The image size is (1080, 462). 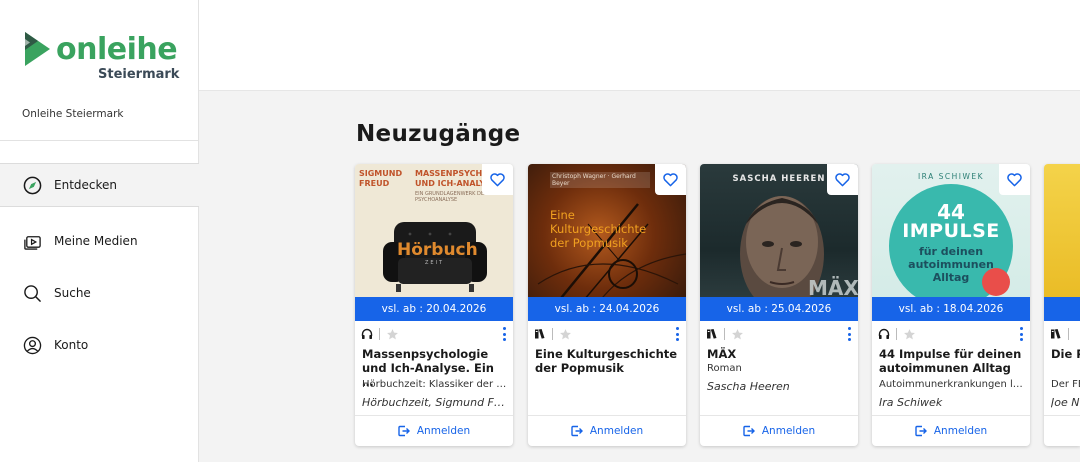 What do you see at coordinates (32, 345) in the screenshot?
I see `account-icon` at bounding box center [32, 345].